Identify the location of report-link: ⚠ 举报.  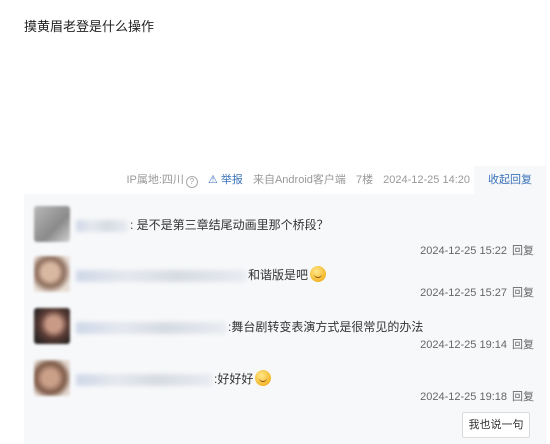
(225, 180).